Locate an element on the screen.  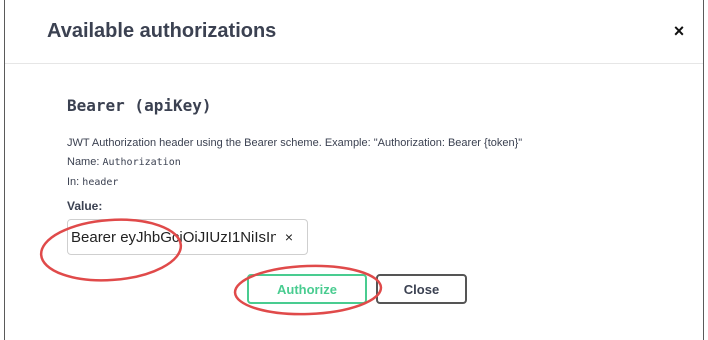
modal-right-border is located at coordinates (703, 170).